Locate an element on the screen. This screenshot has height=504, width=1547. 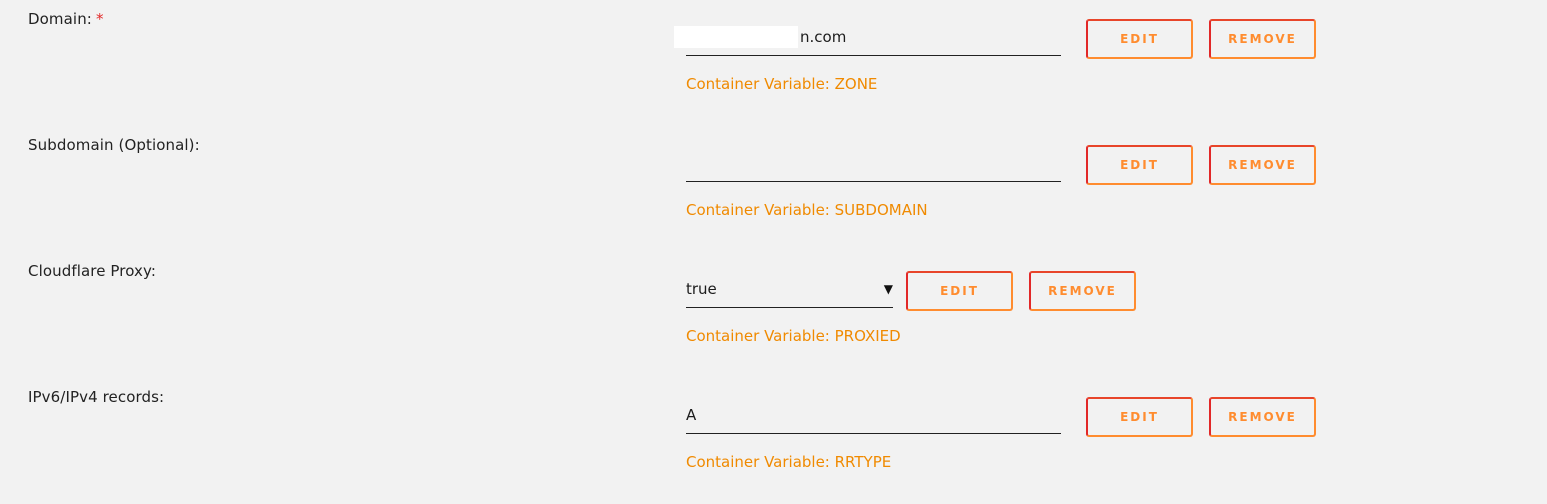
rrtype-input: A is located at coordinates (873, 415).